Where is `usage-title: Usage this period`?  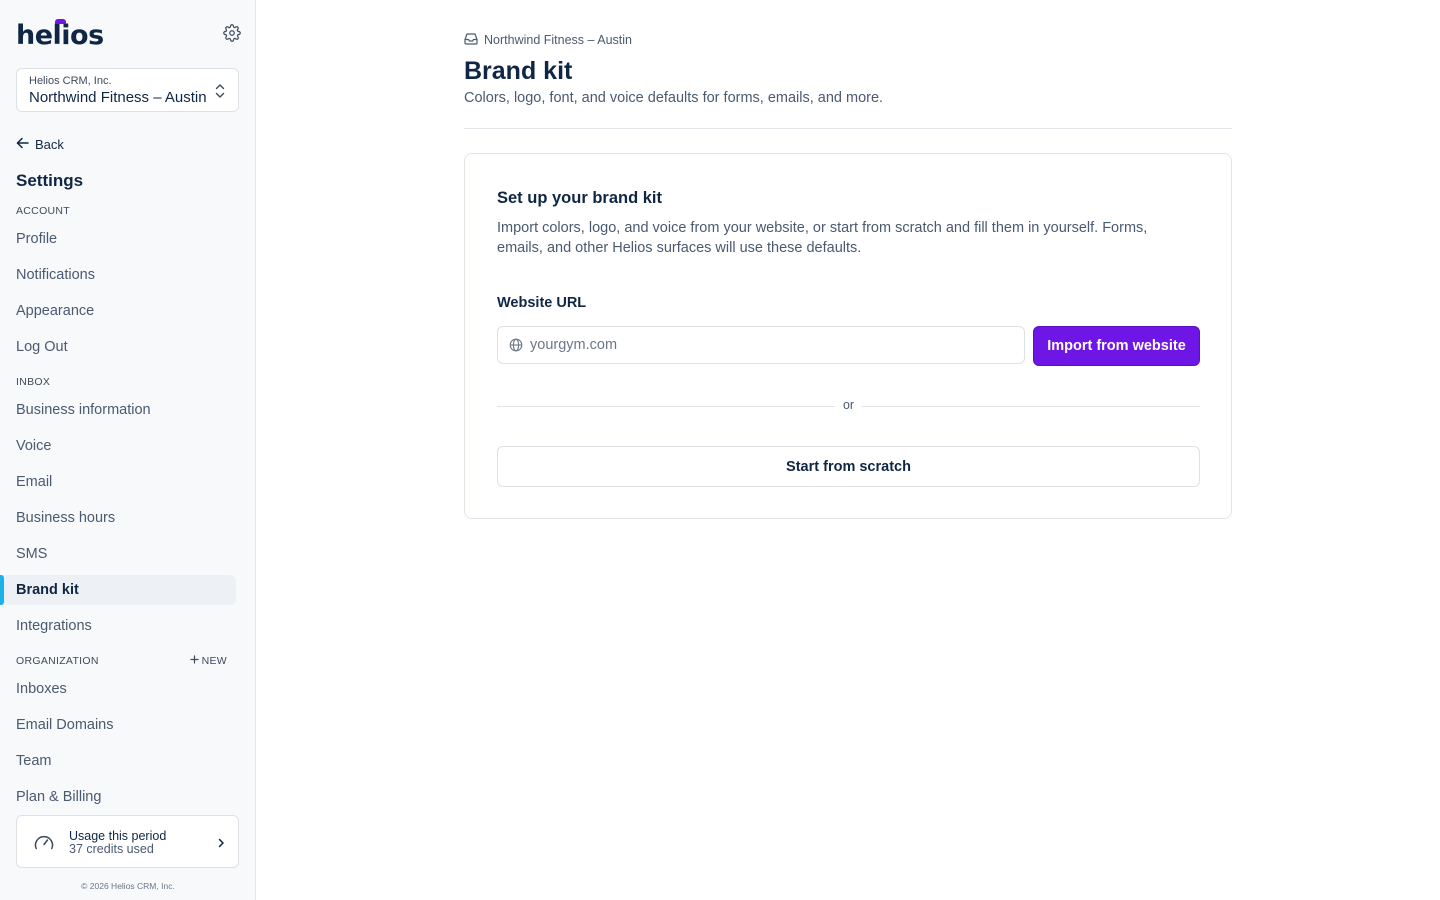 usage-title: Usage this period is located at coordinates (118, 836).